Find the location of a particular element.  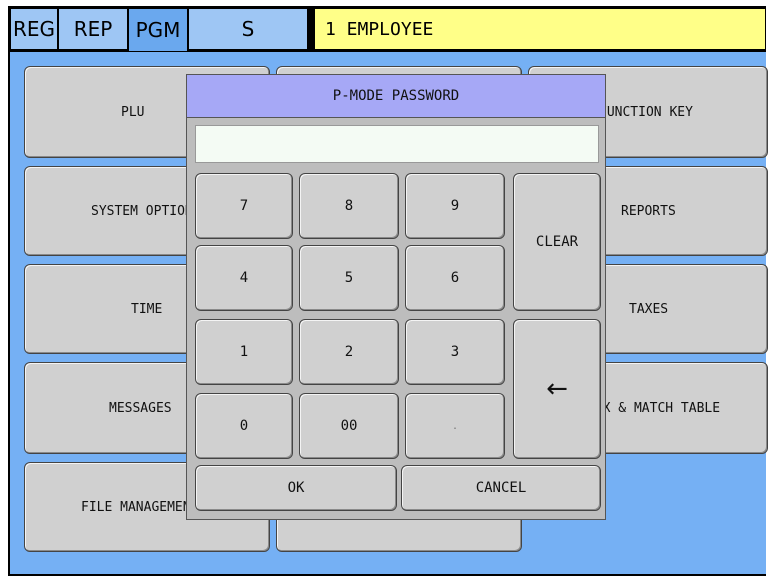

dialog-title: P-MODE PASSWORD is located at coordinates (396, 96).